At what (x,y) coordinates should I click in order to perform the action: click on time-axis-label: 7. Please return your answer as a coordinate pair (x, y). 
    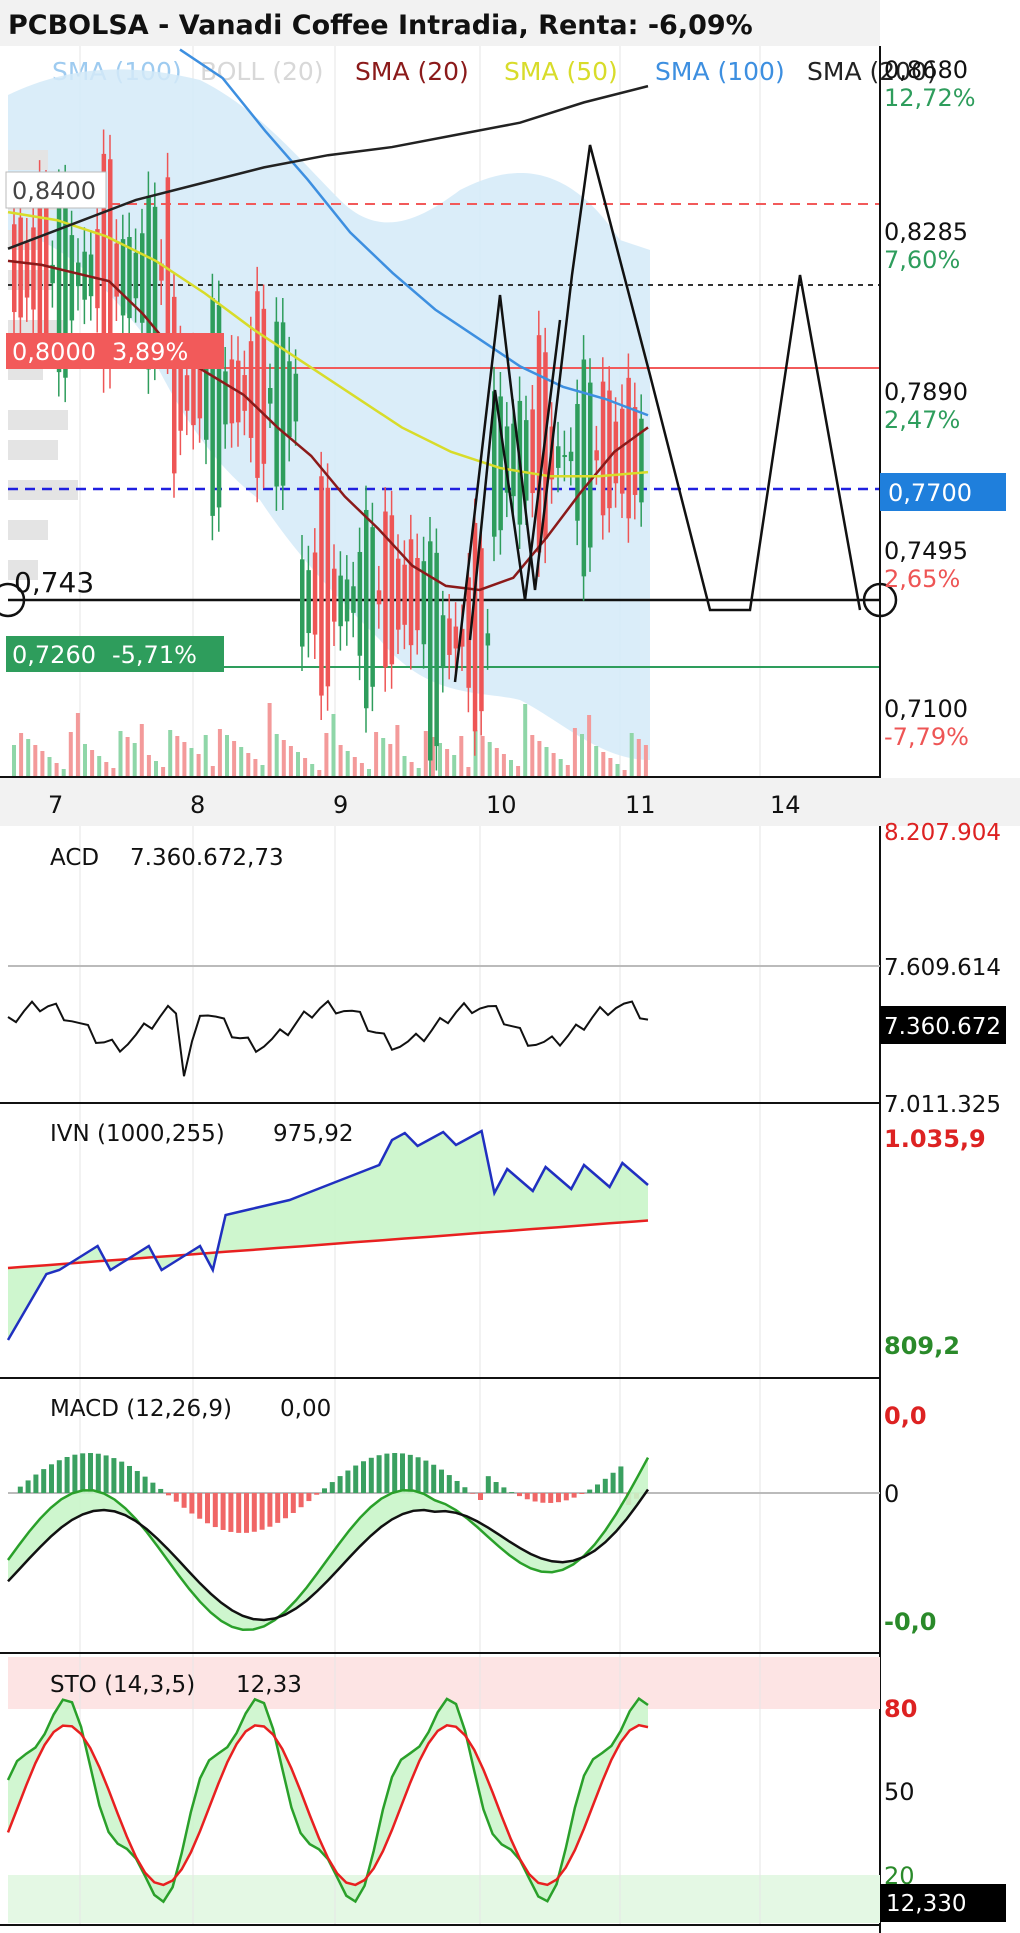
    Looking at the image, I should click on (55, 805).